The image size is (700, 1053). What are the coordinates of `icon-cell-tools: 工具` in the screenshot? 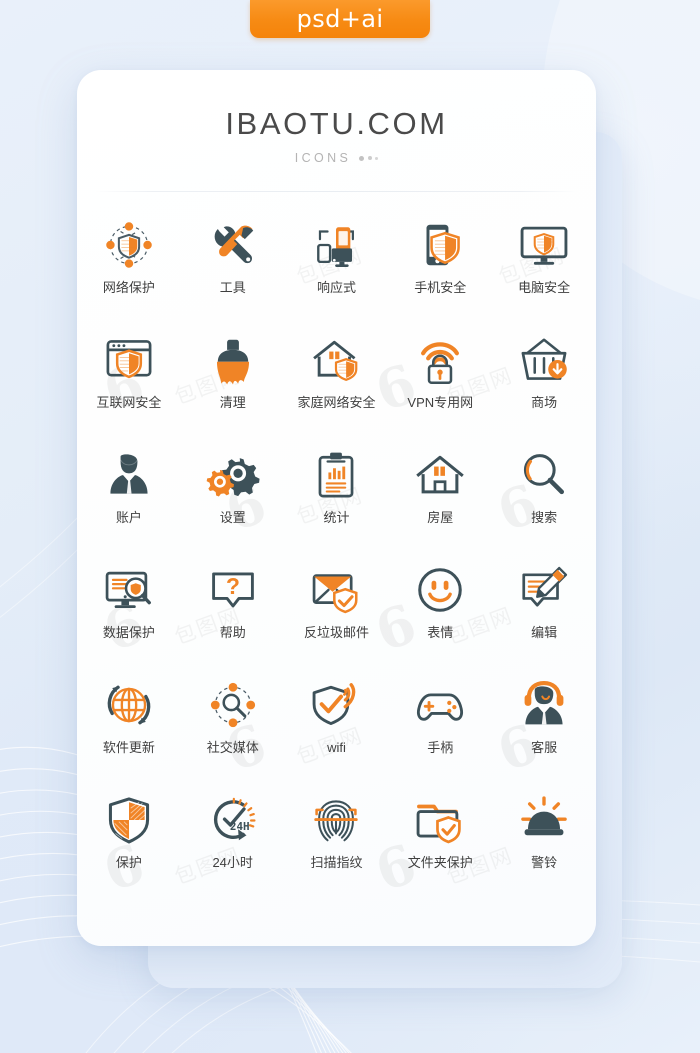 It's located at (233, 271).